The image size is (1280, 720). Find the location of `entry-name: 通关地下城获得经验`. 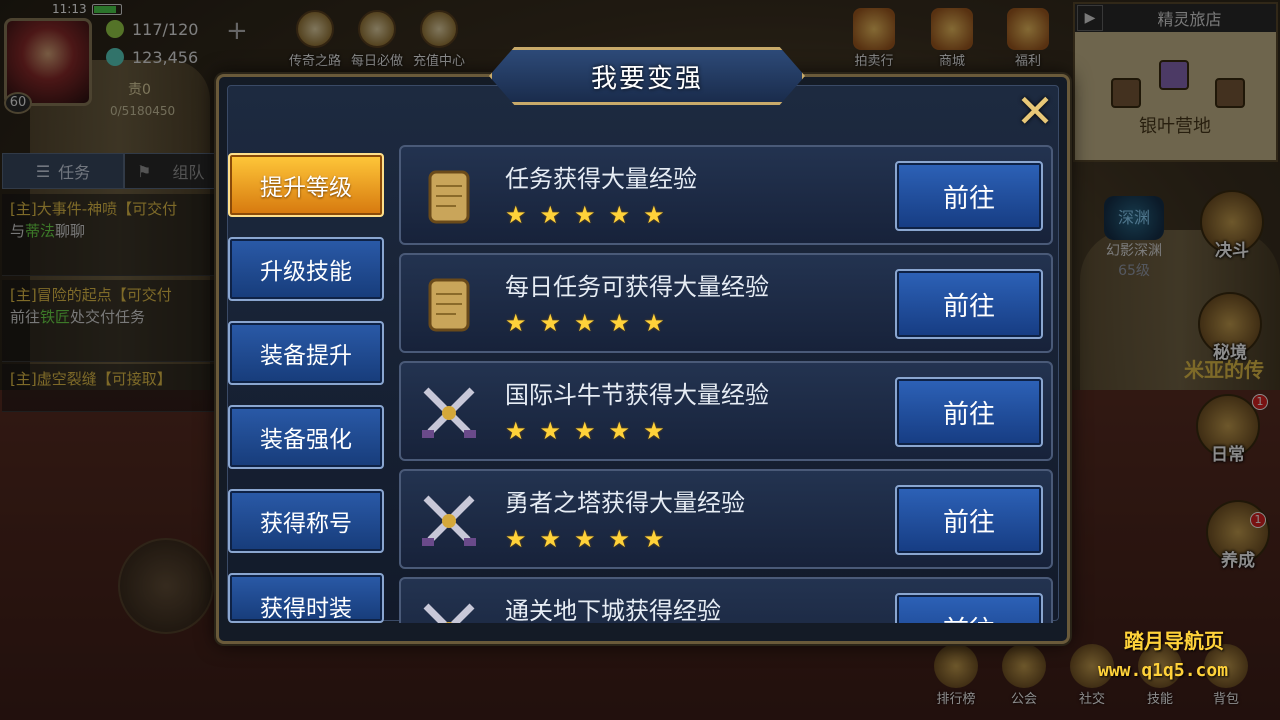

entry-name: 通关地下城获得经验 is located at coordinates (613, 610).